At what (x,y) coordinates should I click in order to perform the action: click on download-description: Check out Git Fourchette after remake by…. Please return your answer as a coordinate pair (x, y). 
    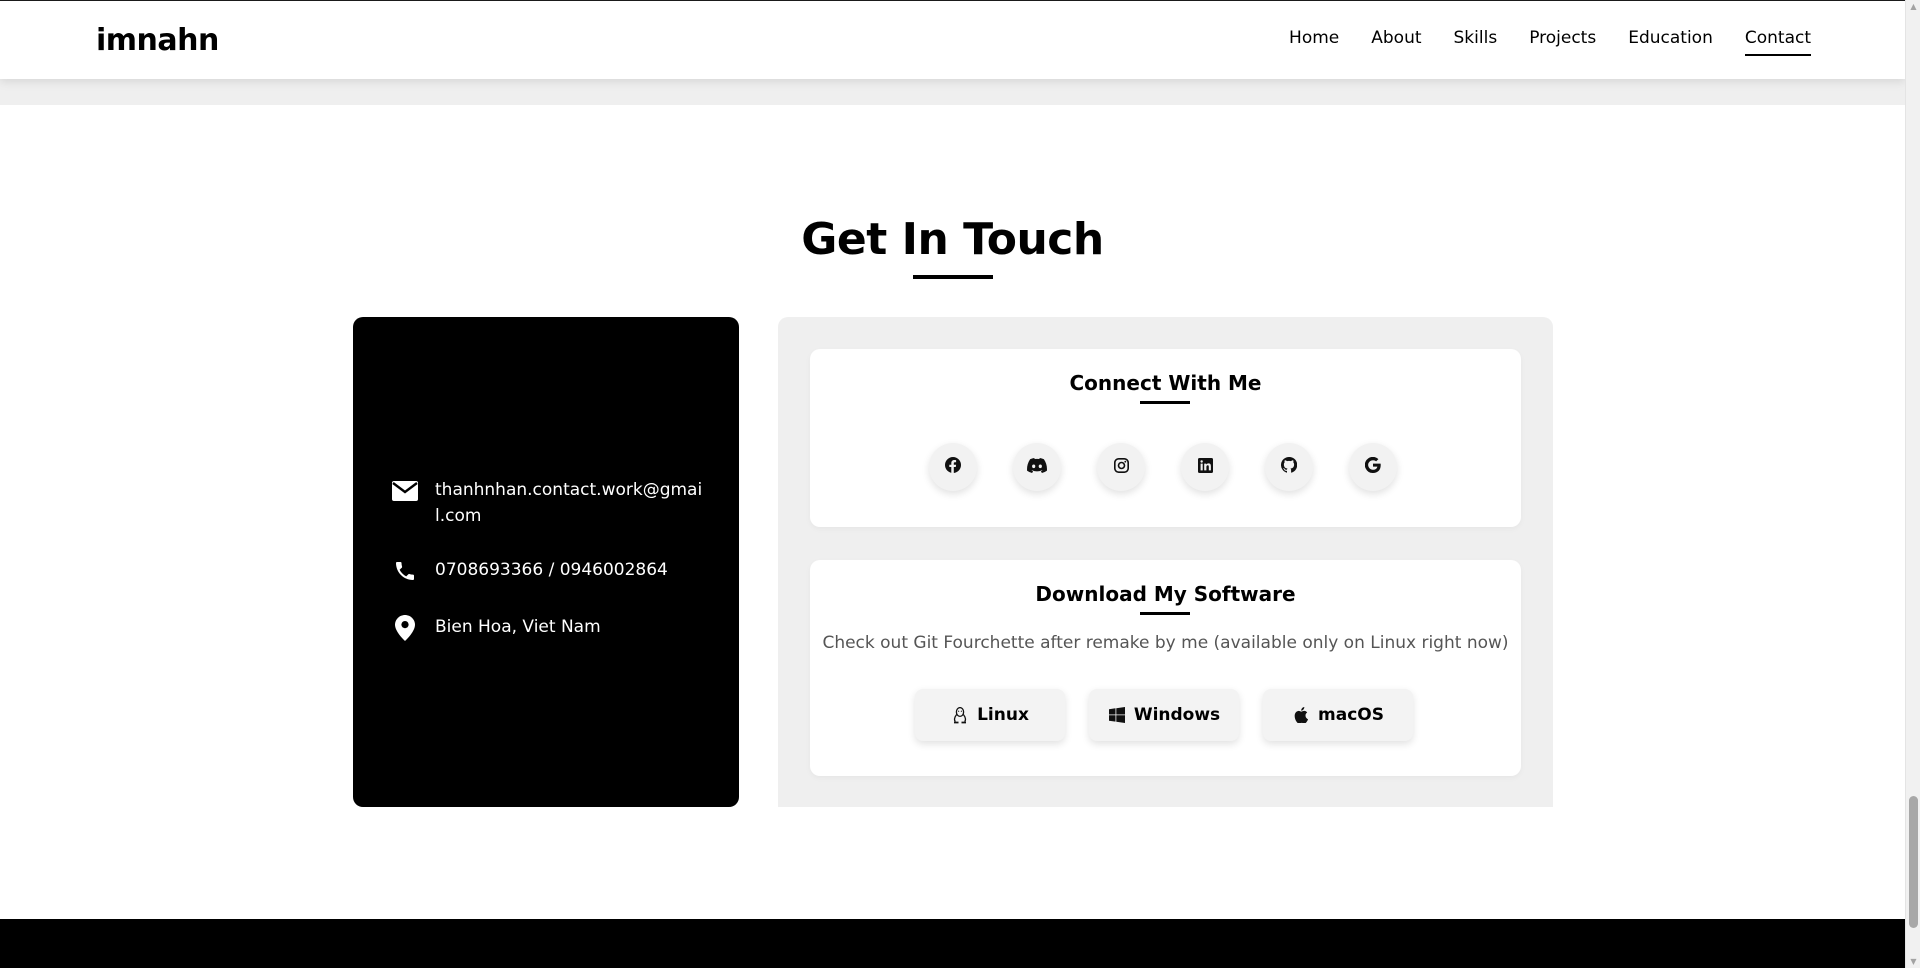
    Looking at the image, I should click on (1165, 643).